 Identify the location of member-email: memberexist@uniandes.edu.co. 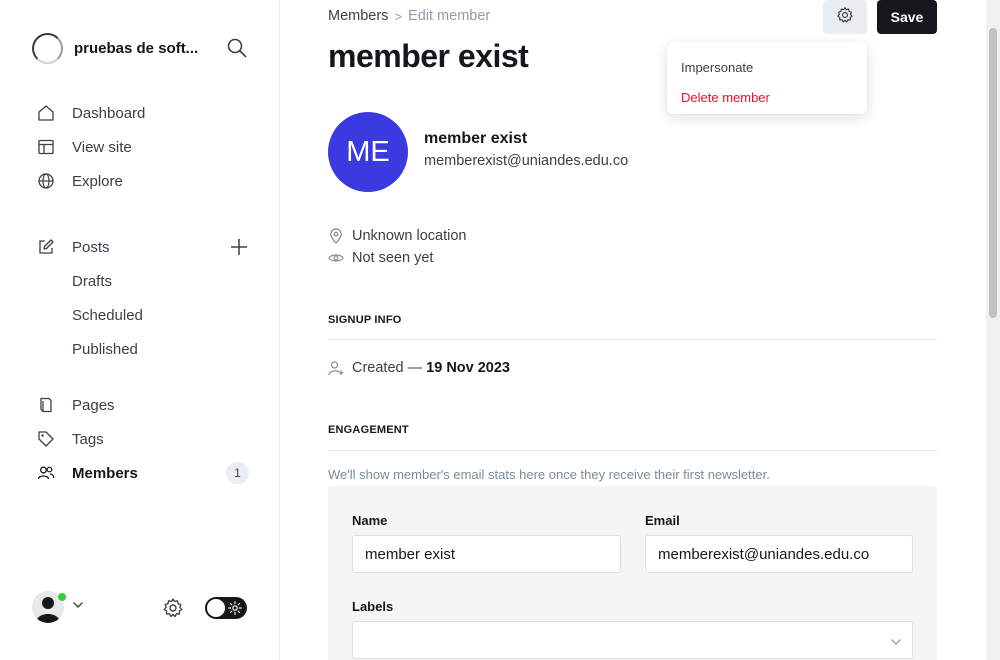
(526, 161).